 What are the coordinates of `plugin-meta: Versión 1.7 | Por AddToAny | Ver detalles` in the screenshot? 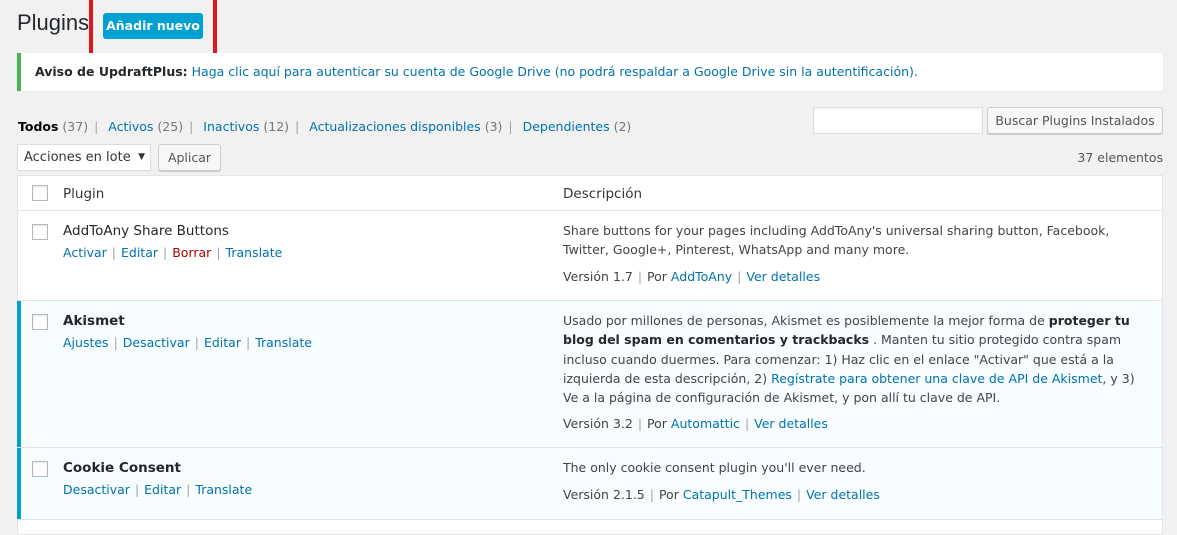 It's located at (691, 276).